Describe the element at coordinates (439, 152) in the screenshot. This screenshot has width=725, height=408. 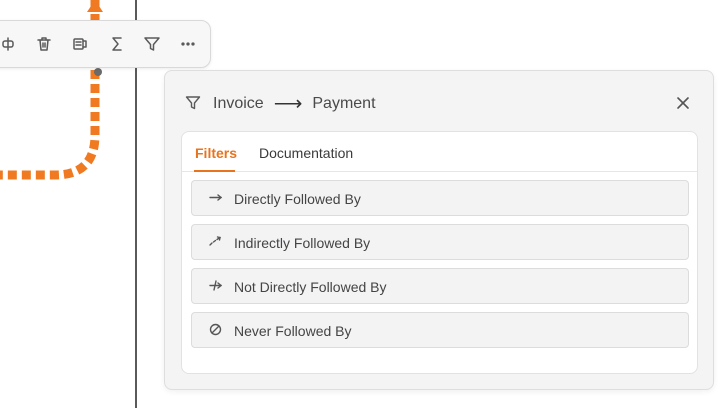
I see `tab-bar: Filters Documentation` at that location.